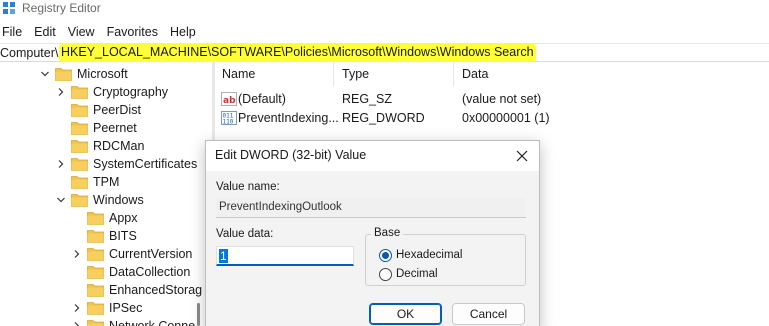 The image size is (769, 326). Describe the element at coordinates (123, 218) in the screenshot. I see `tree-item-label: Appx` at that location.